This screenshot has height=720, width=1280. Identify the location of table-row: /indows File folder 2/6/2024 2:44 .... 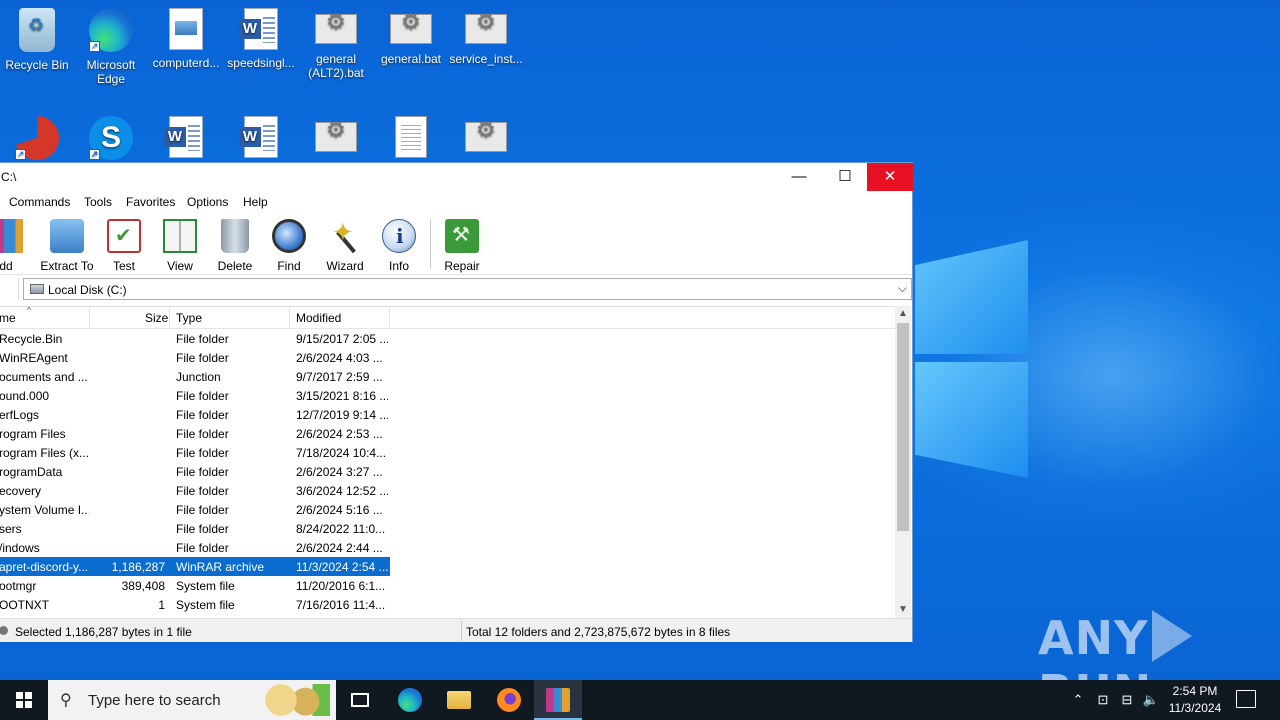
(447, 547).